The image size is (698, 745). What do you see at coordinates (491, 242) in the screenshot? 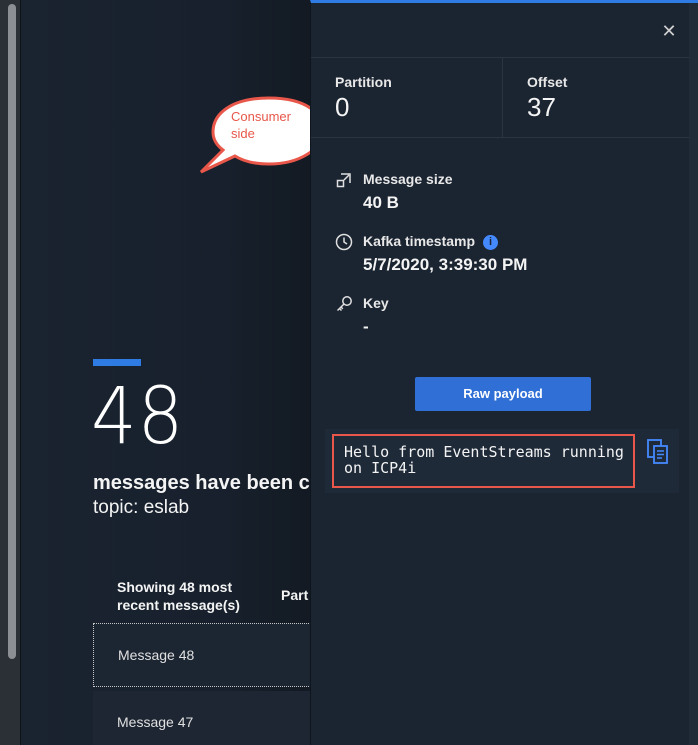
I see `info-icon: i` at bounding box center [491, 242].